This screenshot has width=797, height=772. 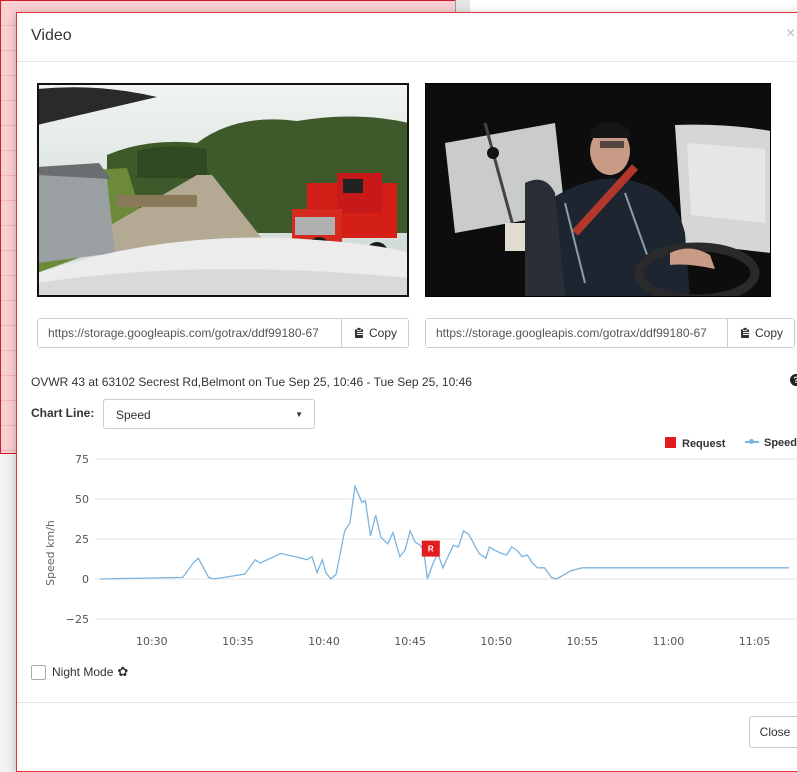 What do you see at coordinates (407, 702) in the screenshot?
I see `modal-footer` at bounding box center [407, 702].